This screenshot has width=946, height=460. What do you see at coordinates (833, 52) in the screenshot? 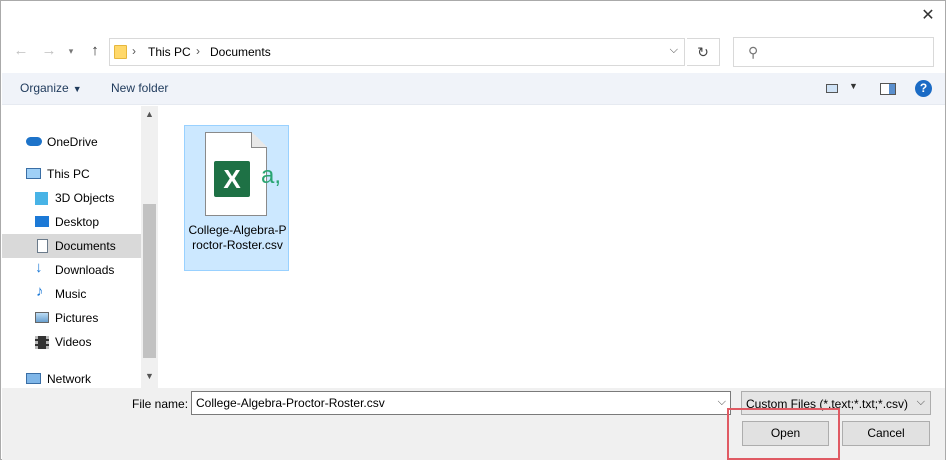
I see `search-input: ⚲` at bounding box center [833, 52].